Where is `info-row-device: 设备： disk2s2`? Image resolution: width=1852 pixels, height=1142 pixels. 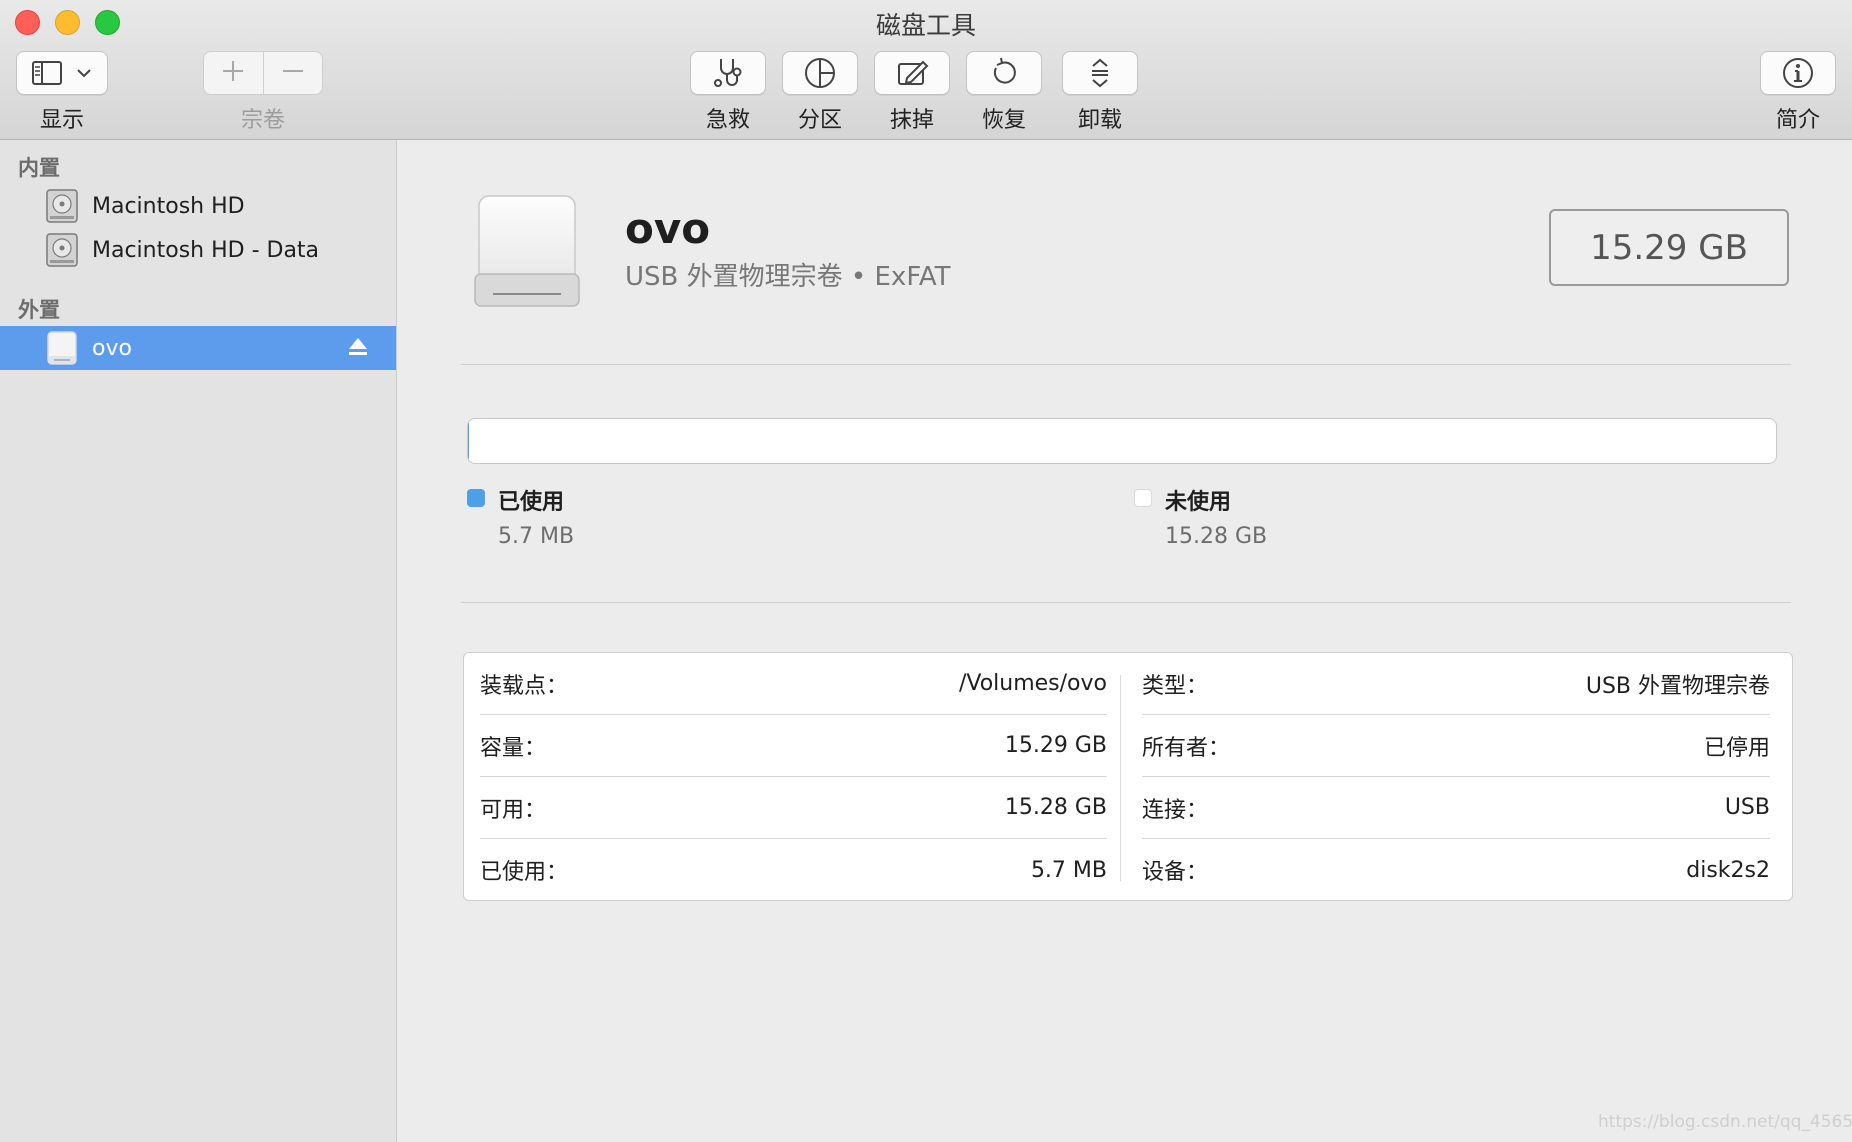 info-row-device: 设备： disk2s2 is located at coordinates (1456, 870).